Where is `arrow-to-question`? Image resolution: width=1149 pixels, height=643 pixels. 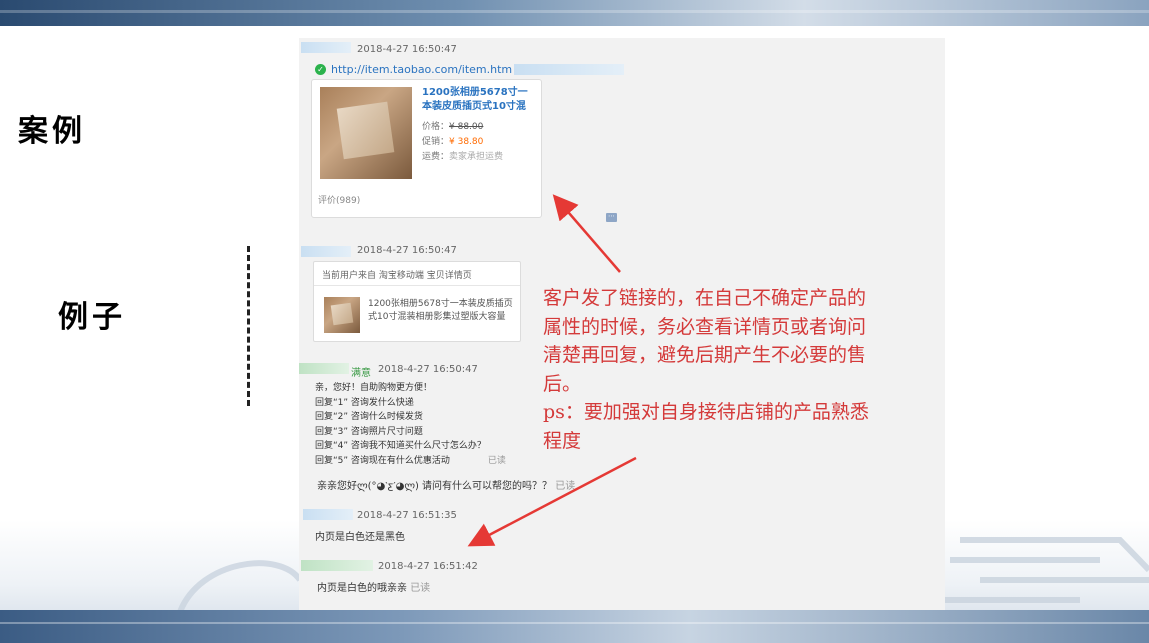 arrow-to-question is located at coordinates (552, 501).